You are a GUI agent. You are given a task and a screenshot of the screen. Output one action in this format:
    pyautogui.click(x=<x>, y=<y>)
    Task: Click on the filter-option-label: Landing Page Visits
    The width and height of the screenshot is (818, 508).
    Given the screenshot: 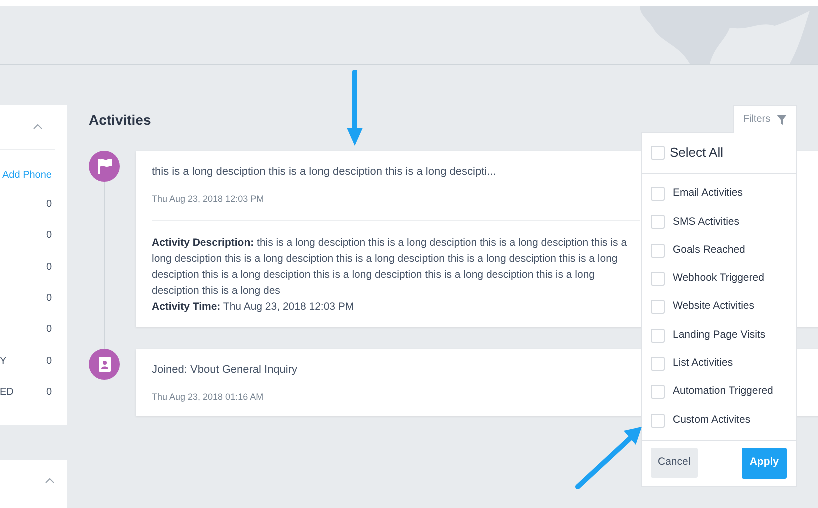 What is the action you would take?
    pyautogui.click(x=719, y=335)
    